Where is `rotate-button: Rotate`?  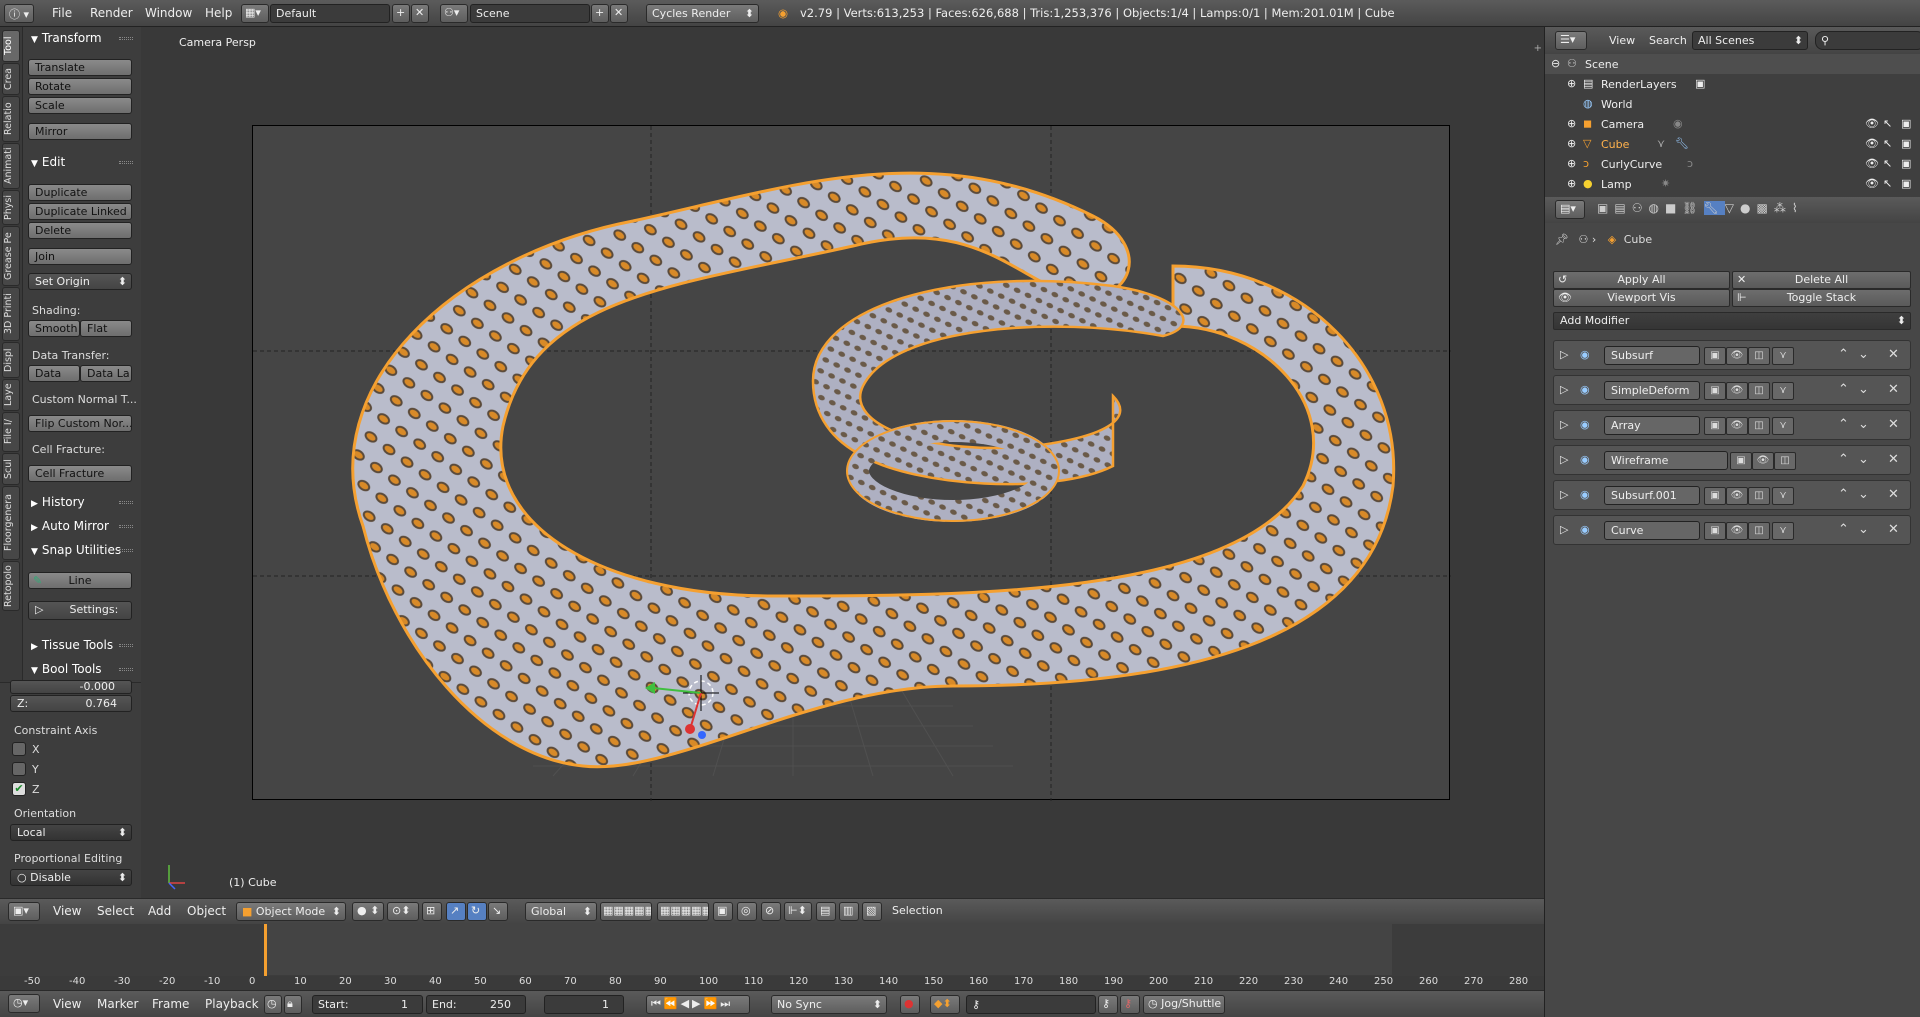
rotate-button: Rotate is located at coordinates (80, 86).